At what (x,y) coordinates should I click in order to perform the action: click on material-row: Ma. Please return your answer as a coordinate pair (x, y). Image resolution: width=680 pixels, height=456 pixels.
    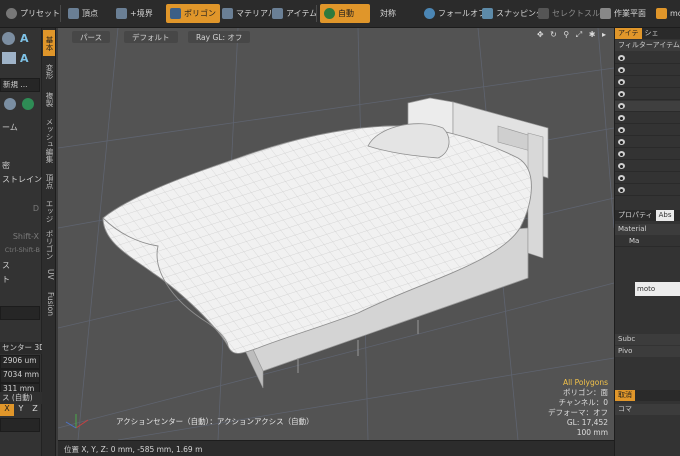
    Looking at the image, I should click on (647, 241).